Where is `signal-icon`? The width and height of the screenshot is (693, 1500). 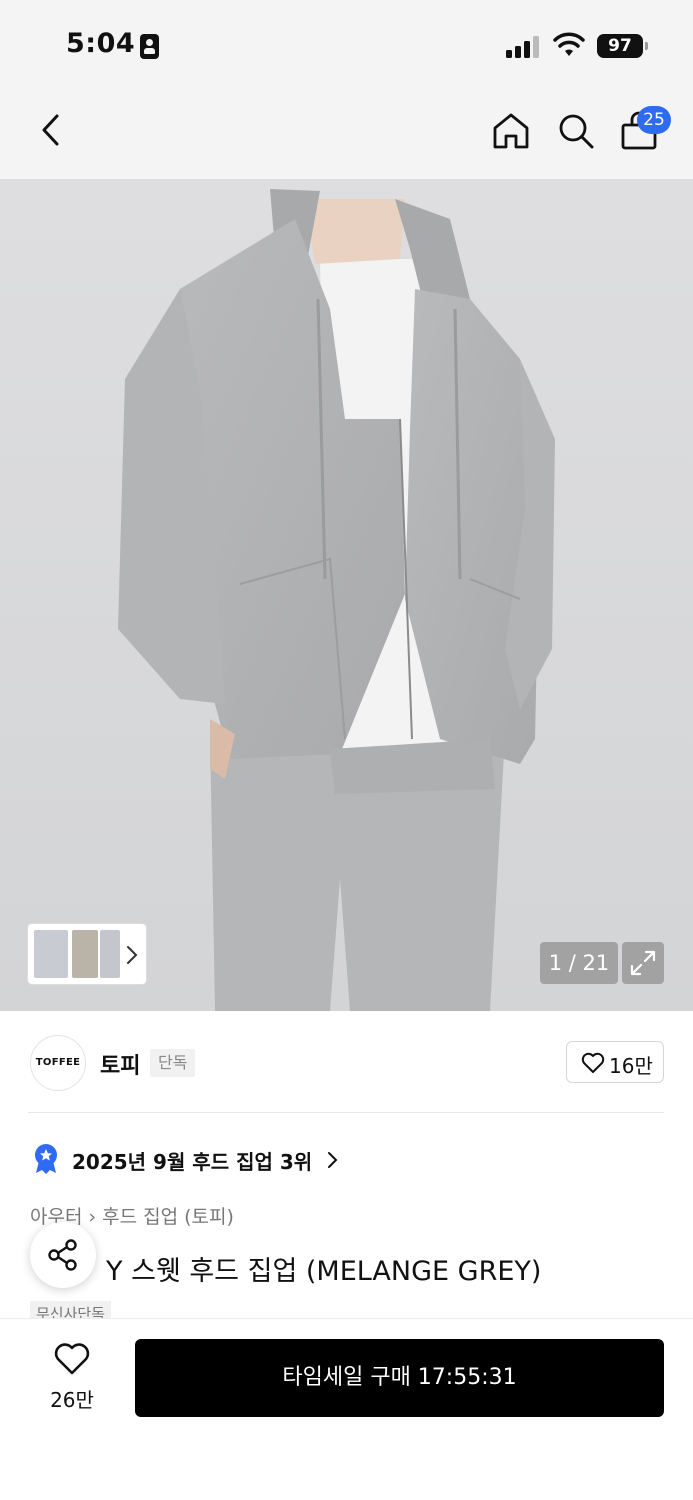
signal-icon is located at coordinates (524, 47).